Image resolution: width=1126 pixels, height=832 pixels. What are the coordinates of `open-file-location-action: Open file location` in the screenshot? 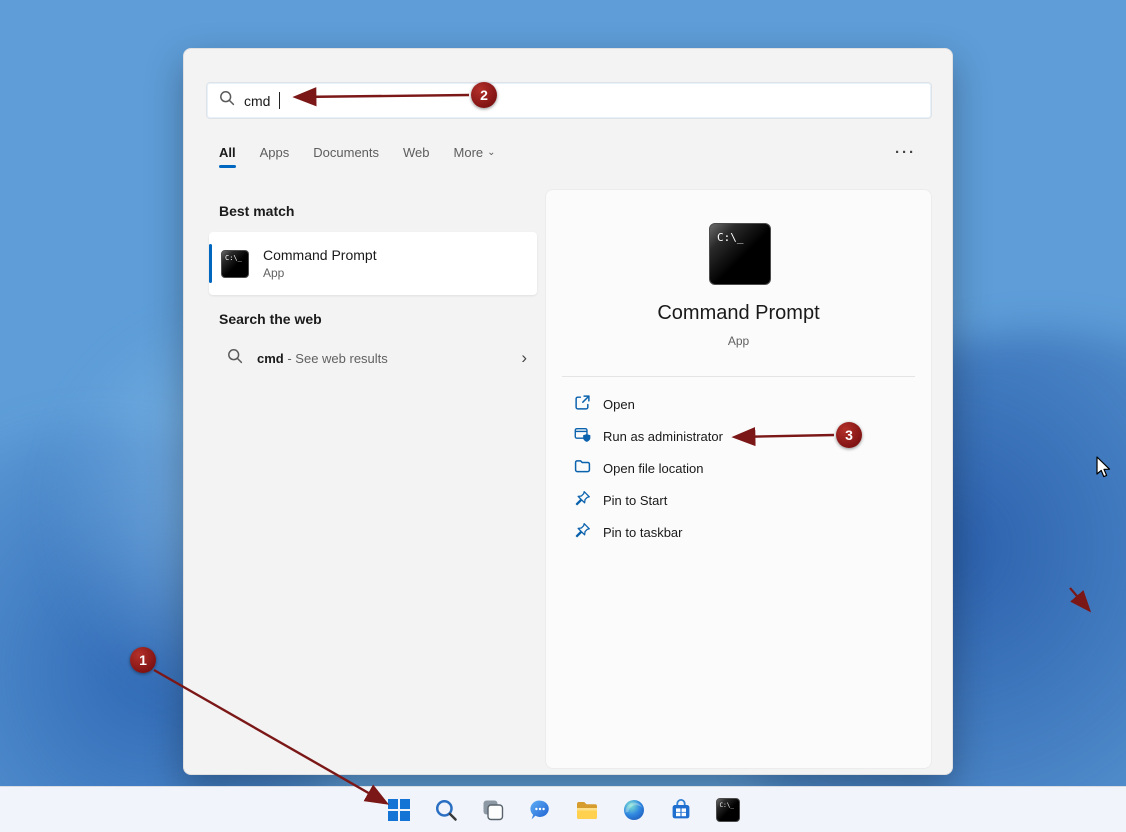 It's located at (738, 468).